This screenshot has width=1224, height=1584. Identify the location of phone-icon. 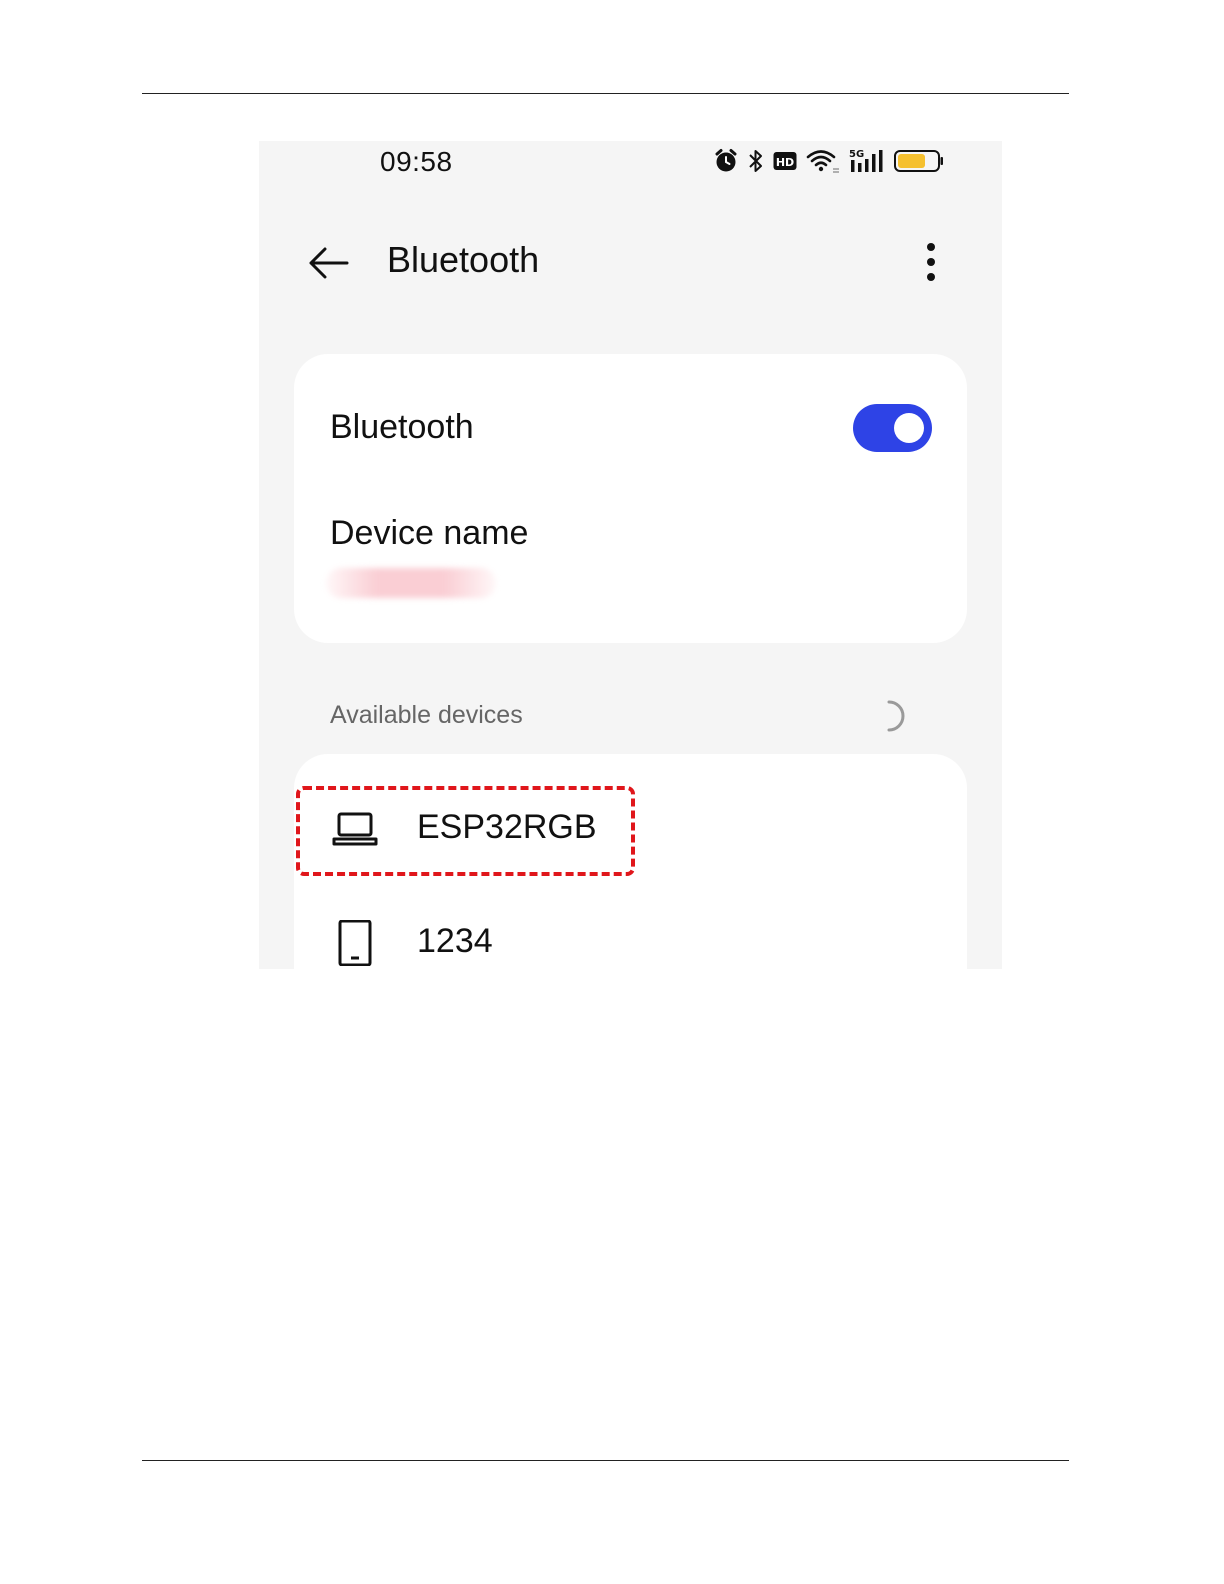
(355, 943).